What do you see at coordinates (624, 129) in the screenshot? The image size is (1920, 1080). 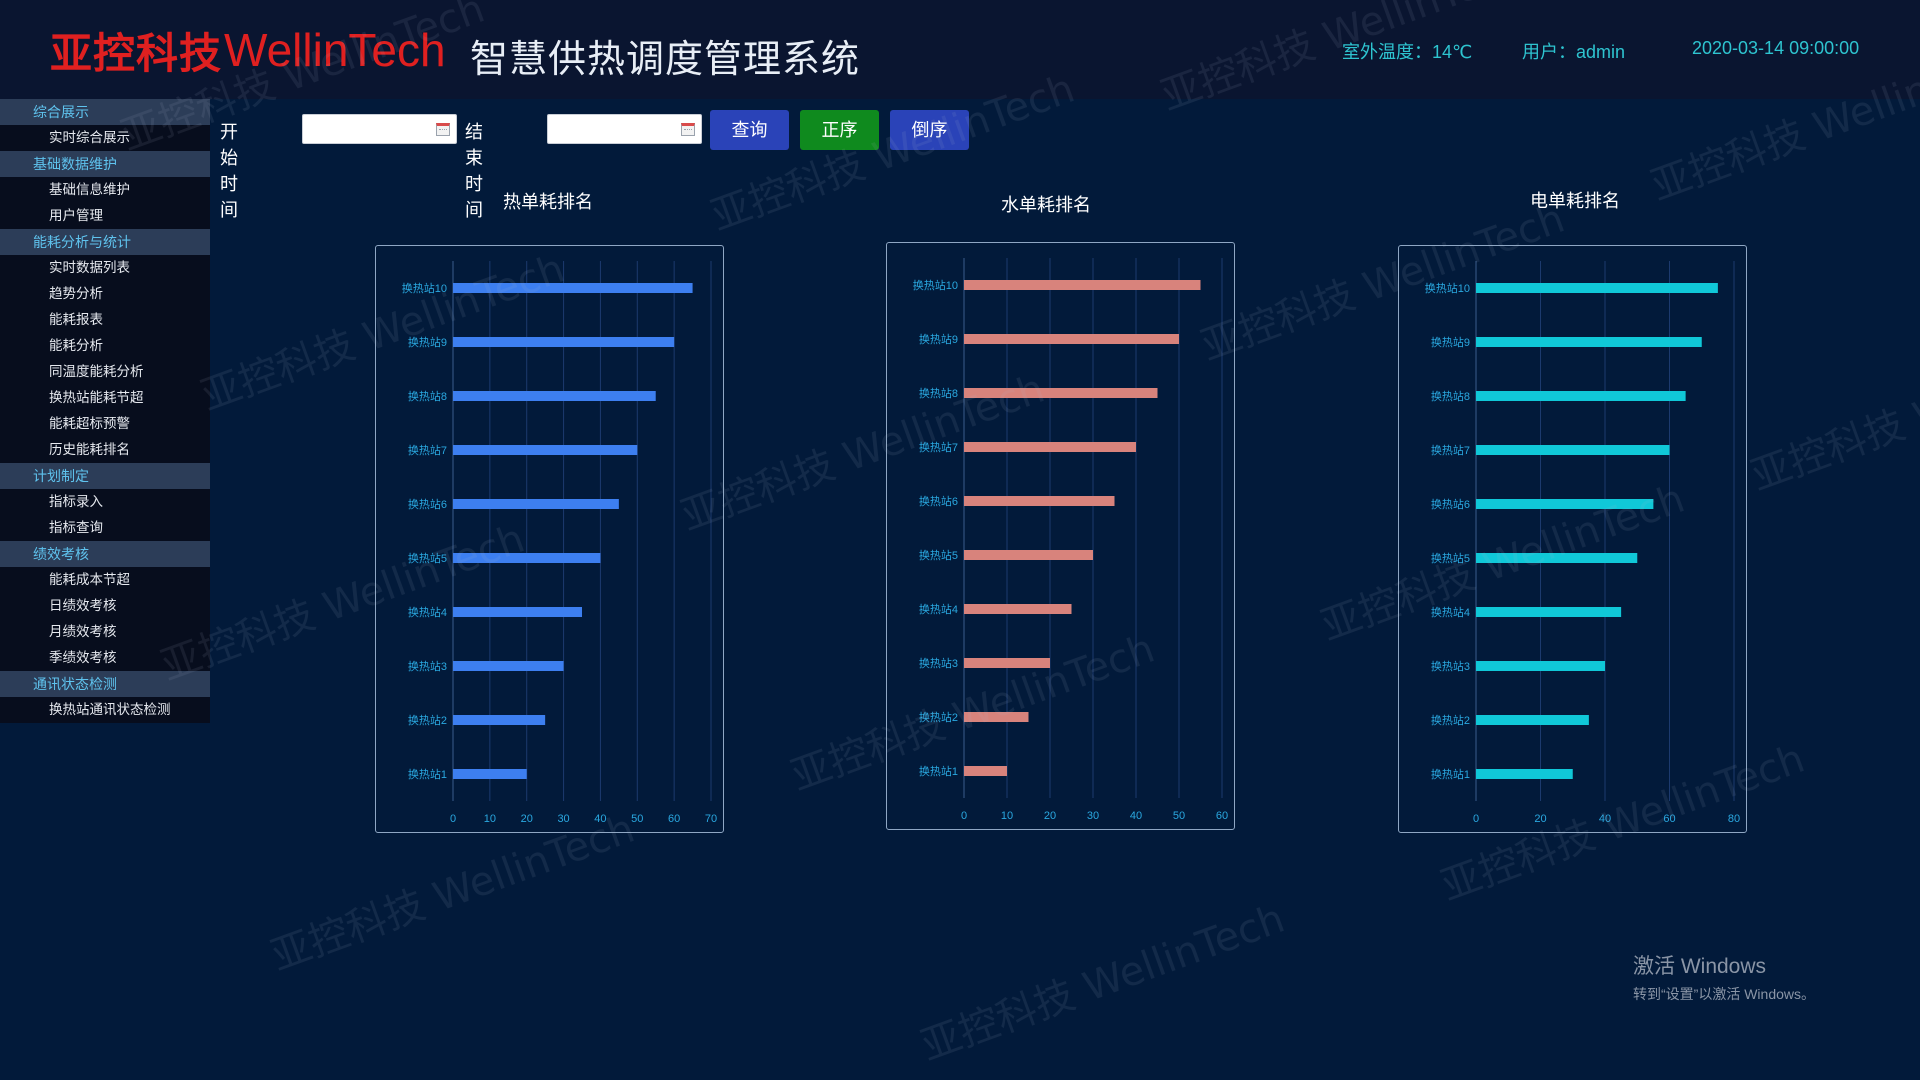 I see `end-time-input` at bounding box center [624, 129].